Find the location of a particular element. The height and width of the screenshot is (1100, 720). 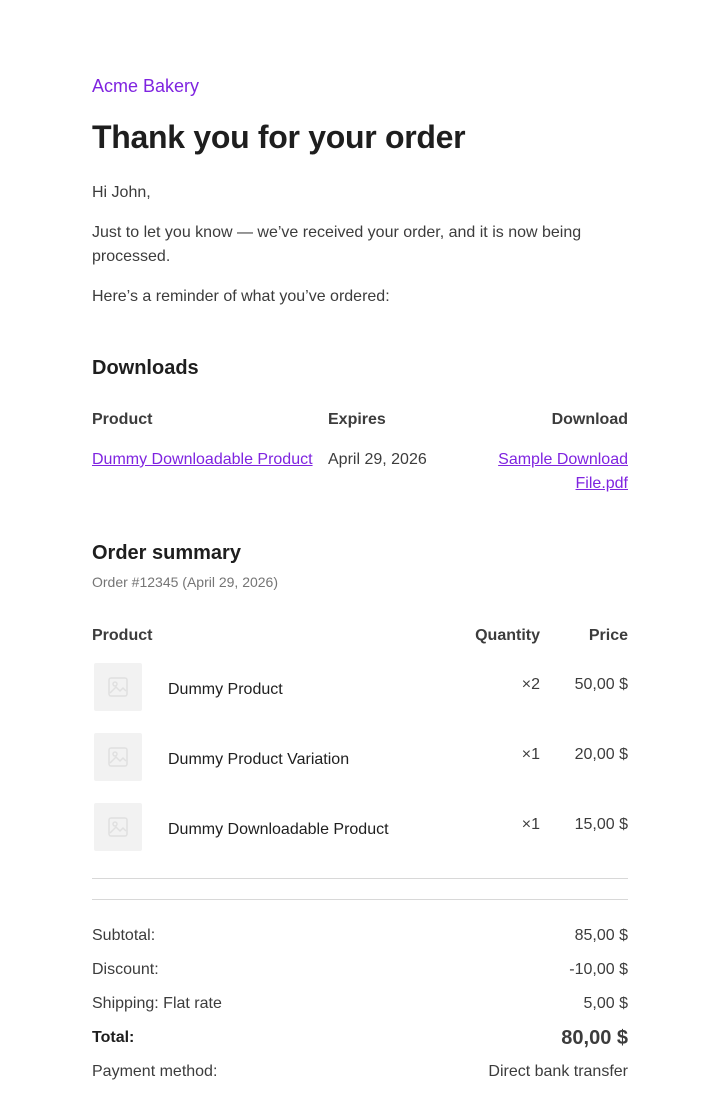

downloads-header-expires: Expires is located at coordinates (357, 419).